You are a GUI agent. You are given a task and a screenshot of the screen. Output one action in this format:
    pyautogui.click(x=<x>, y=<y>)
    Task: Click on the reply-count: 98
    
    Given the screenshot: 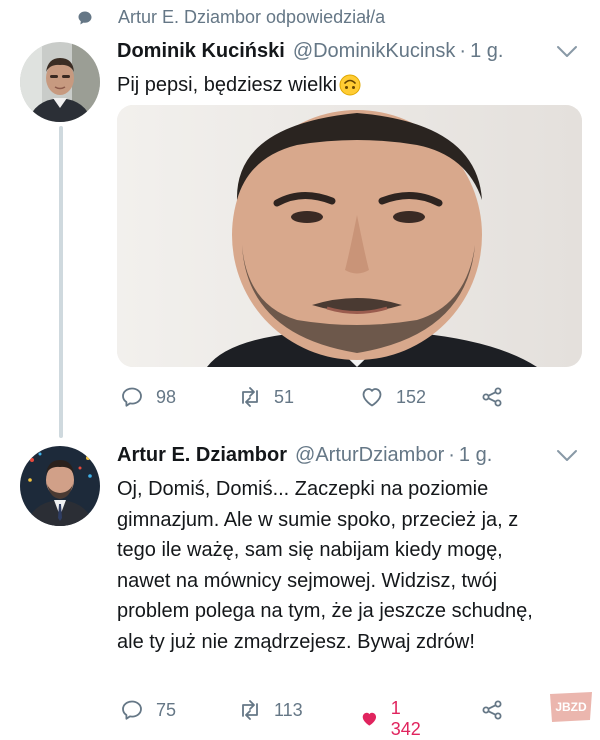 What is the action you would take?
    pyautogui.click(x=166, y=396)
    